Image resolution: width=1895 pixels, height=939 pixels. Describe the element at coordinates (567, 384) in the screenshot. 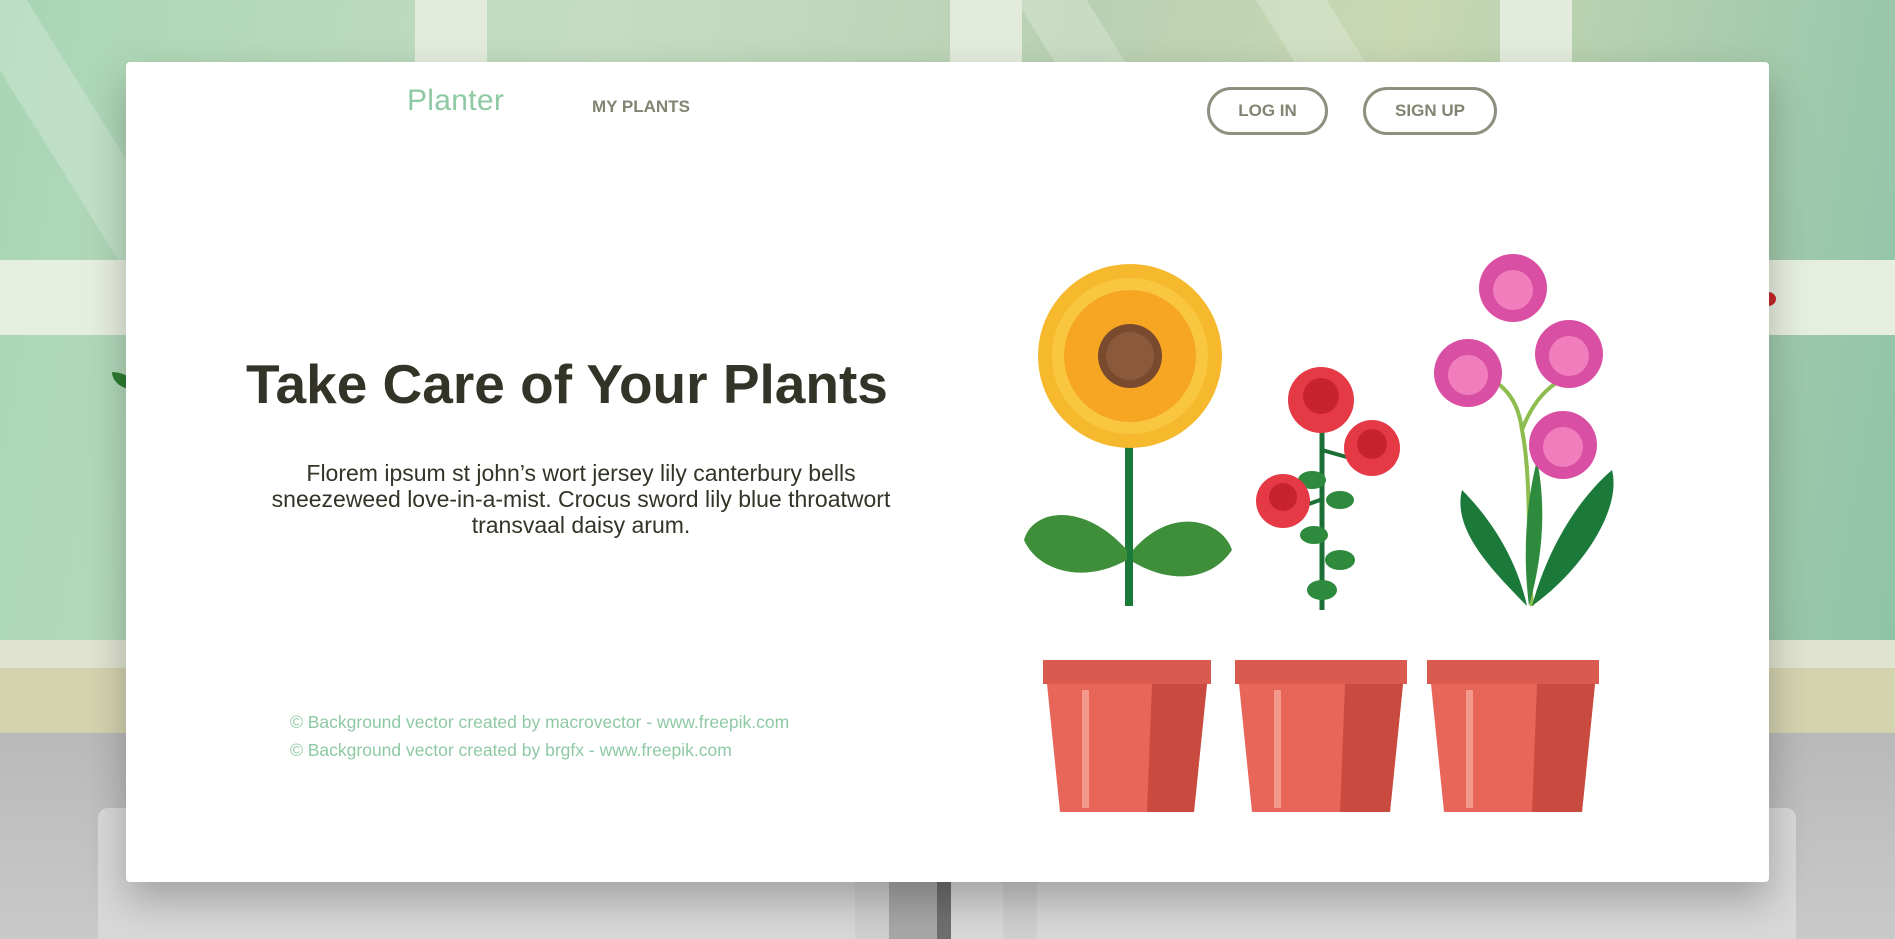

I see `hero-title: Take Care of Your Plants` at that location.